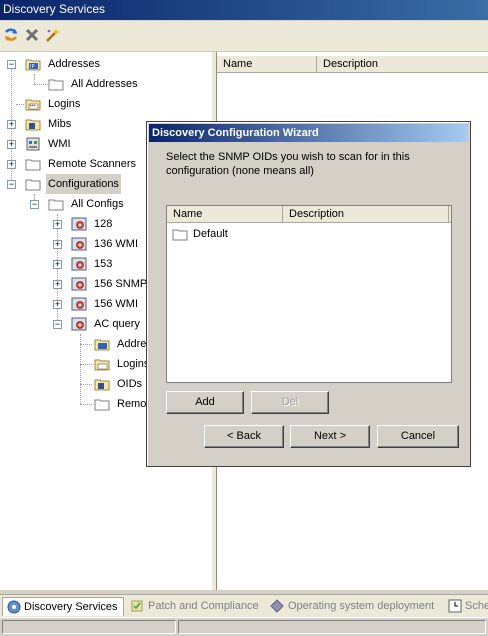  What do you see at coordinates (361, 606) in the screenshot?
I see `tab-label: Operating system deployment` at bounding box center [361, 606].